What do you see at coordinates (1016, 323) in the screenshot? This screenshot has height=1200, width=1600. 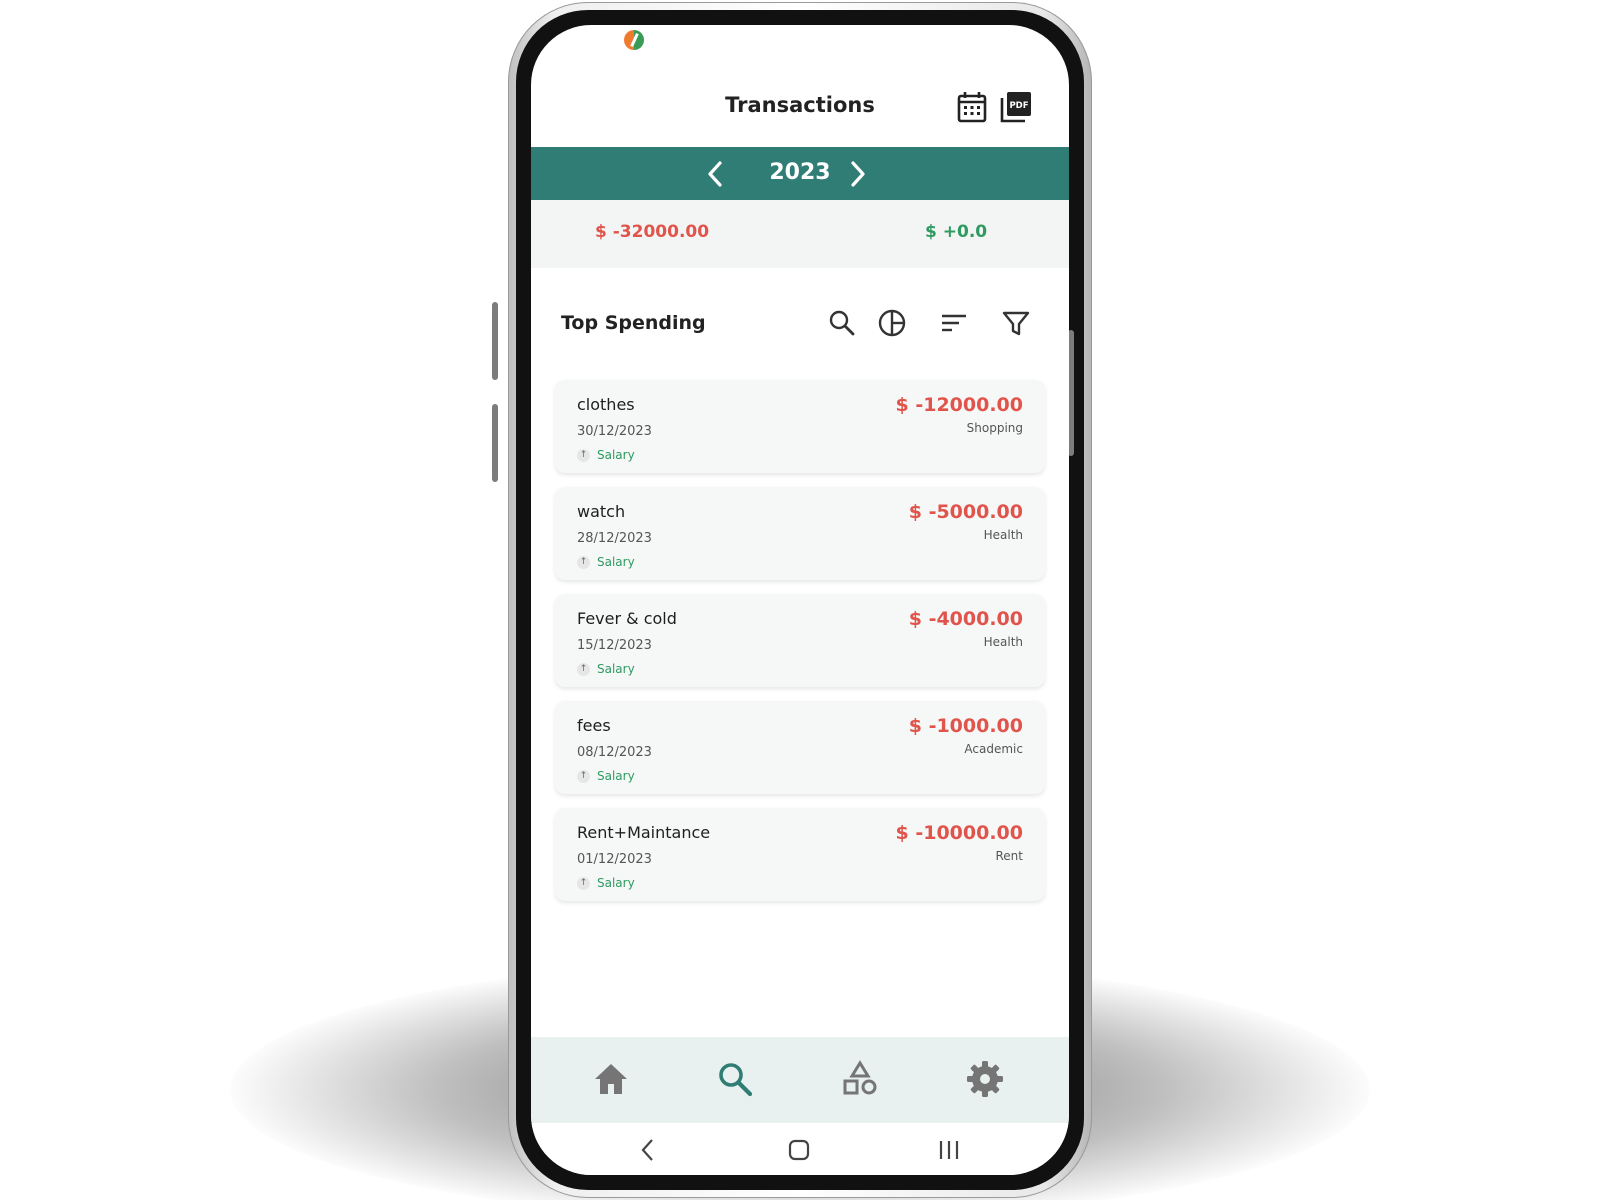 I see `filter-icon` at bounding box center [1016, 323].